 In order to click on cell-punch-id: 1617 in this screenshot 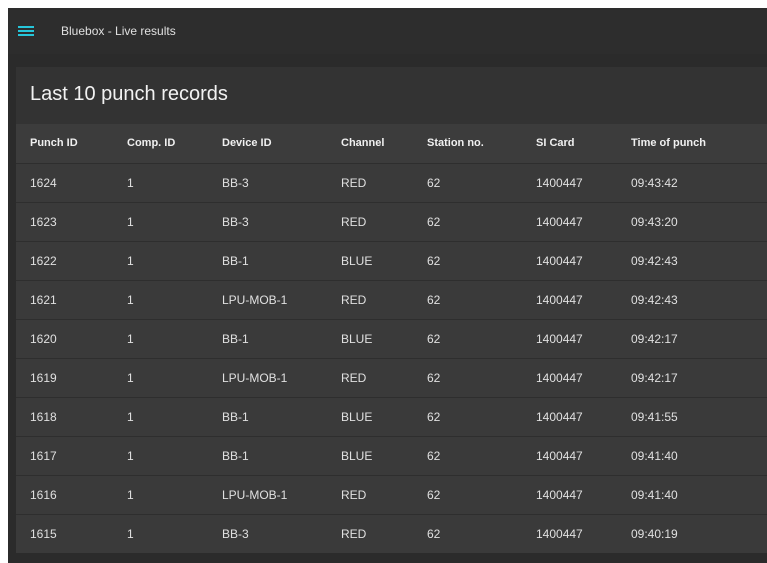, I will do `click(43, 455)`.